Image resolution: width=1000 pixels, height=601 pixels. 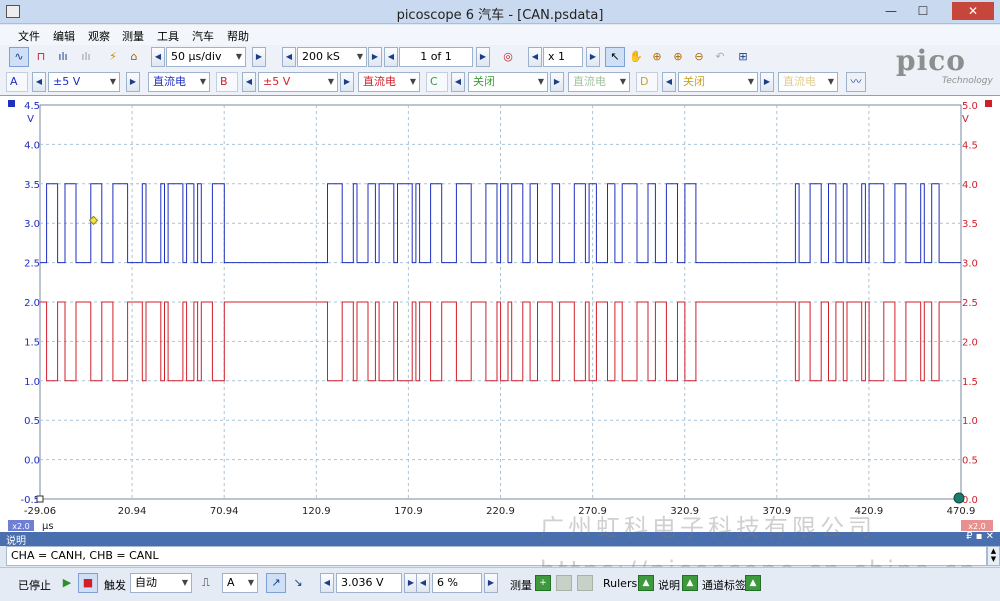 What do you see at coordinates (988, 103) in the screenshot?
I see `channel-b-axis-marker` at bounding box center [988, 103].